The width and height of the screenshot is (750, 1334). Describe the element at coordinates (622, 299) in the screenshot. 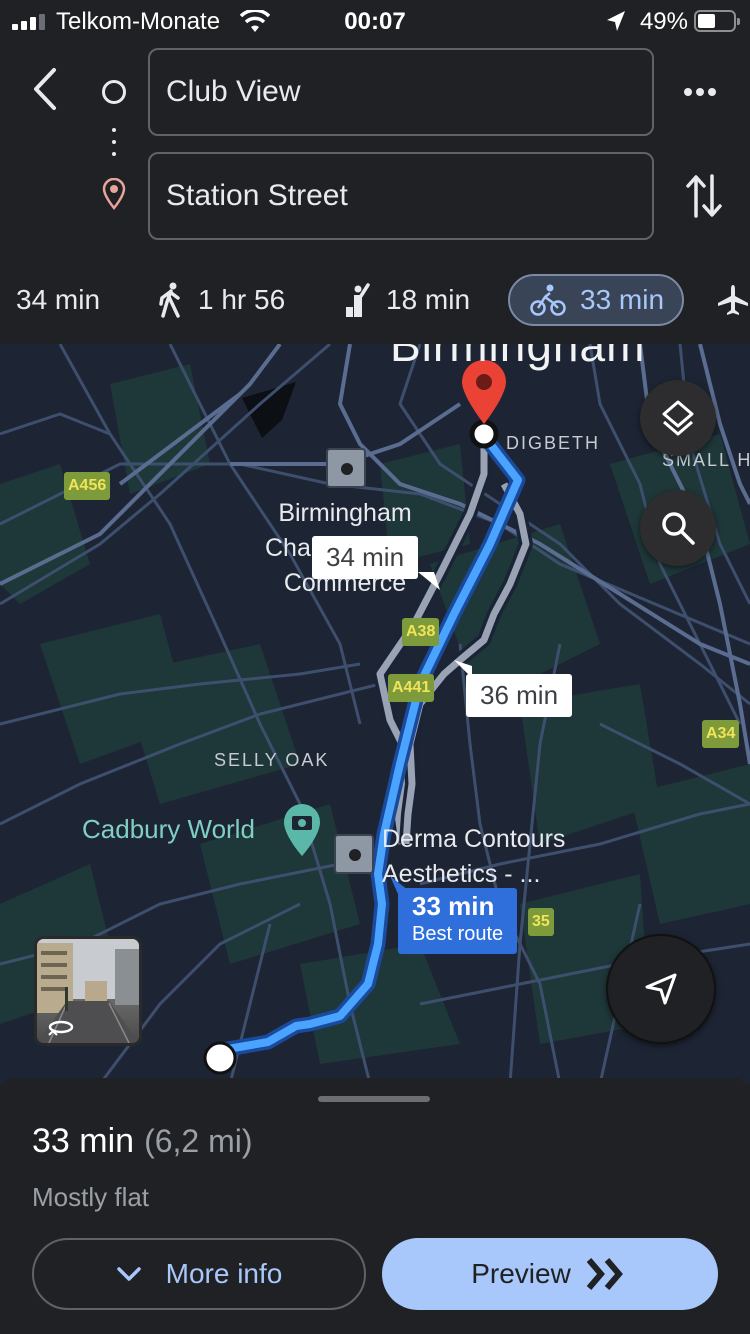

I see `tab-bicycle-label: 33 min` at that location.